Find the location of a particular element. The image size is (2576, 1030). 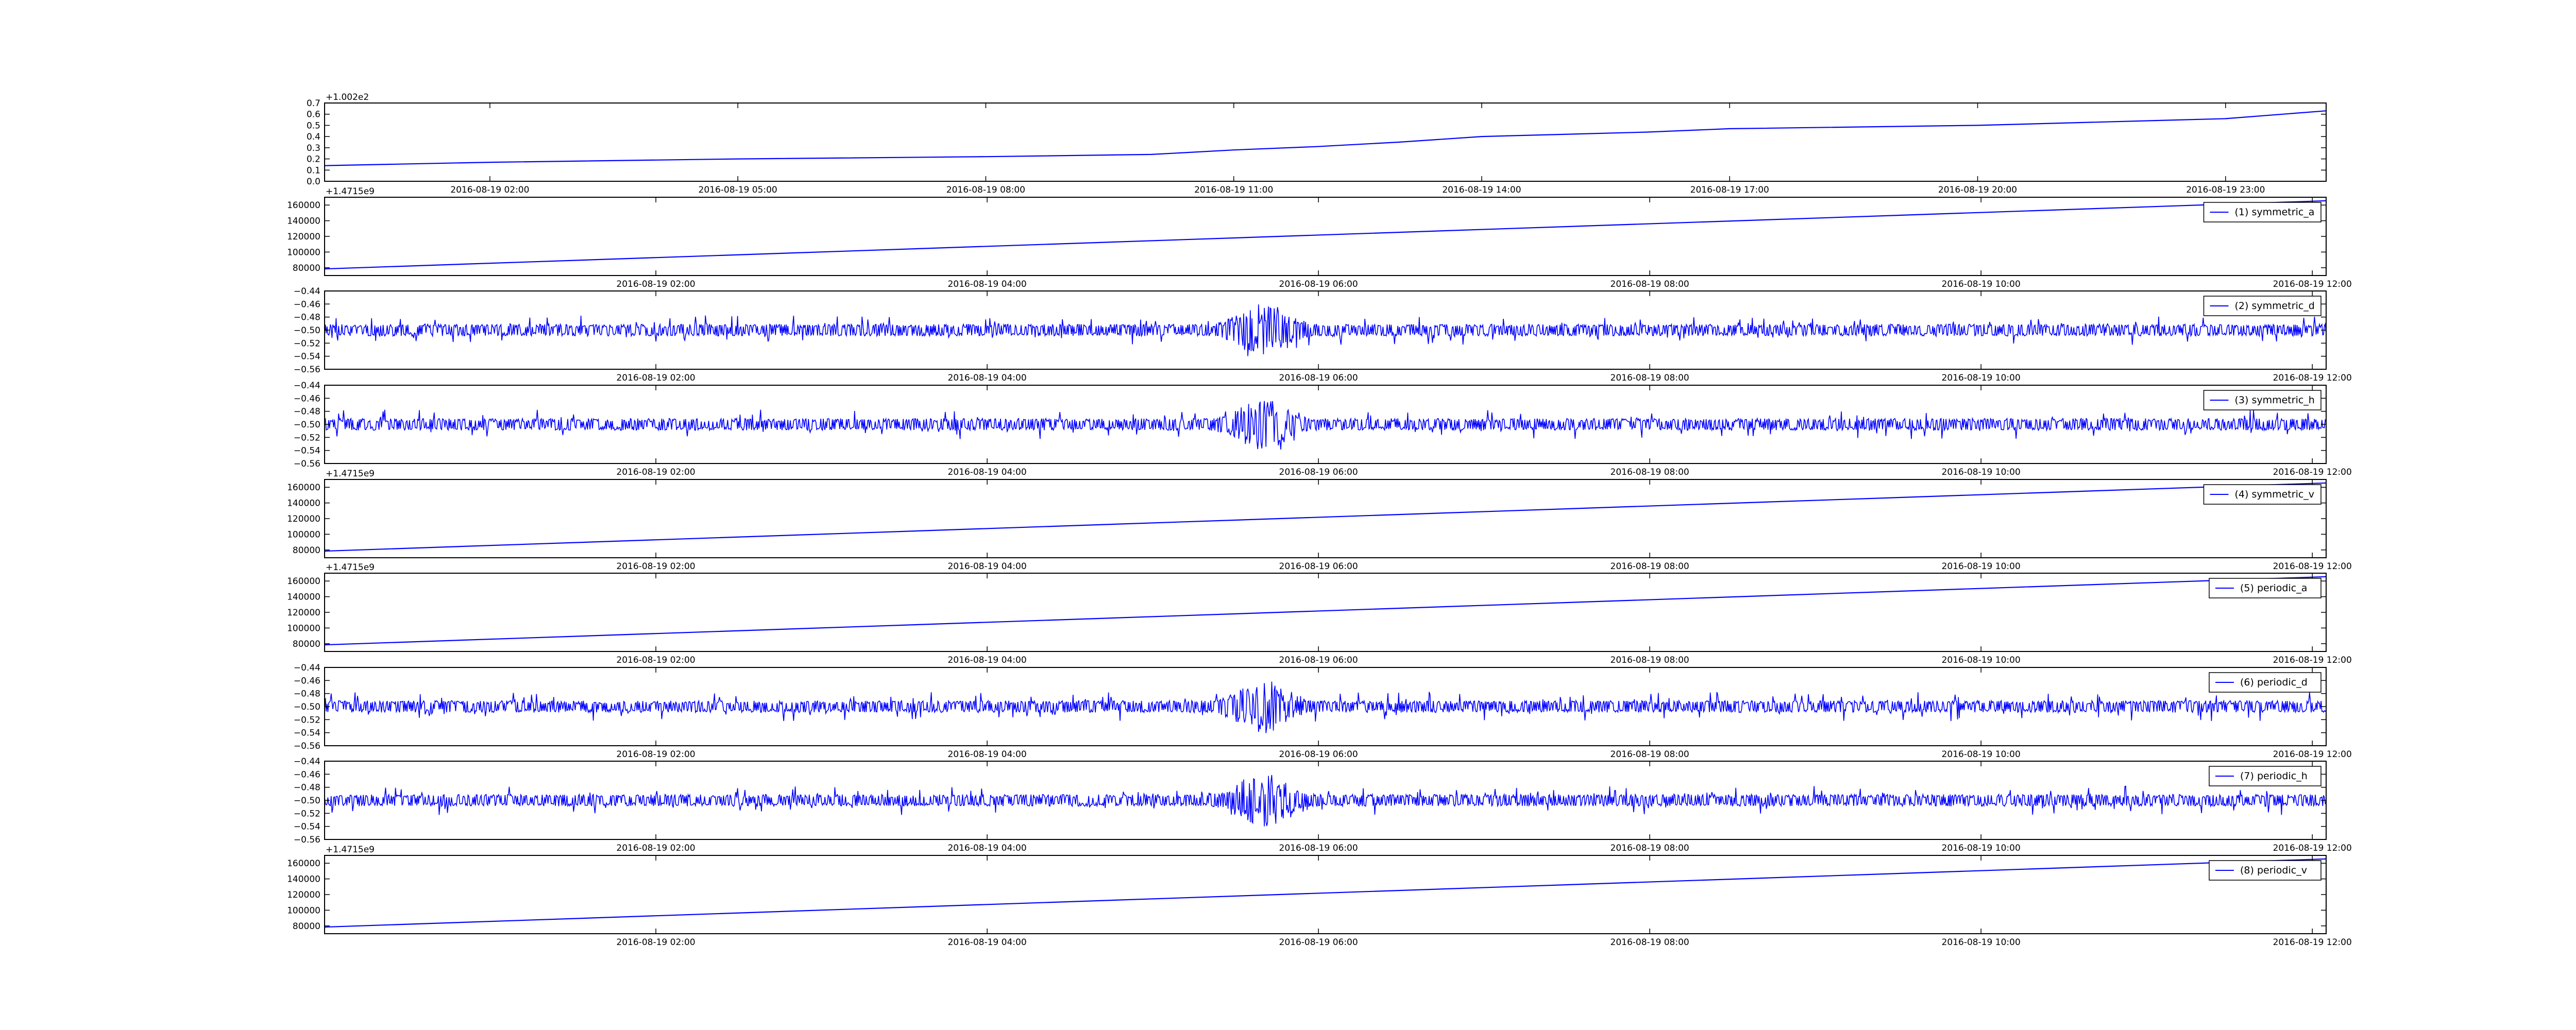

legend-label-6: (5) periodic_a is located at coordinates (2273, 588).